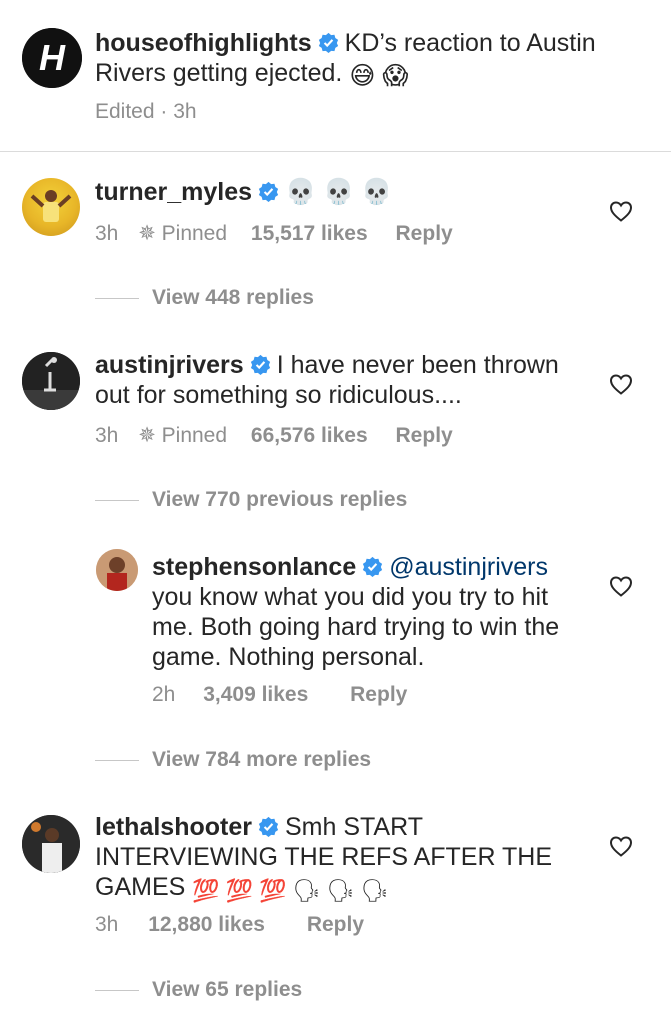 This screenshot has height=1024, width=671. What do you see at coordinates (309, 435) in the screenshot?
I see `comment-likes: 66,576 likes` at bounding box center [309, 435].